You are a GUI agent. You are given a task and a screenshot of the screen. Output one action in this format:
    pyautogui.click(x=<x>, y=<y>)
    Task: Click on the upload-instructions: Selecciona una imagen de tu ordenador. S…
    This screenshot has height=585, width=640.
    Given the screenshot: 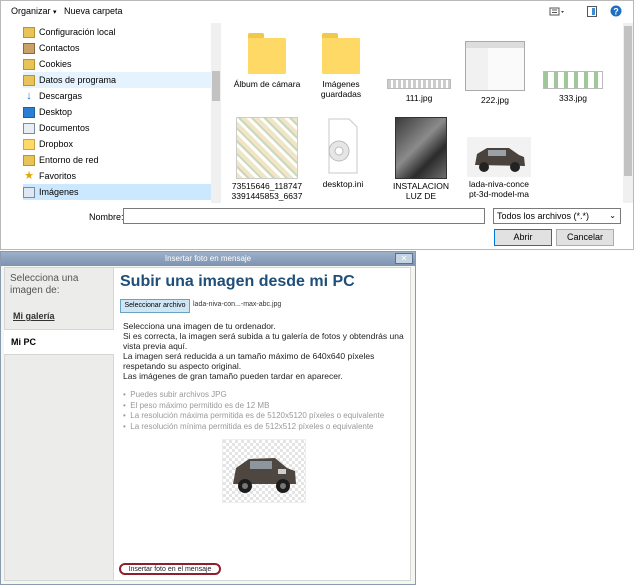 What is the action you would take?
    pyautogui.click(x=265, y=351)
    